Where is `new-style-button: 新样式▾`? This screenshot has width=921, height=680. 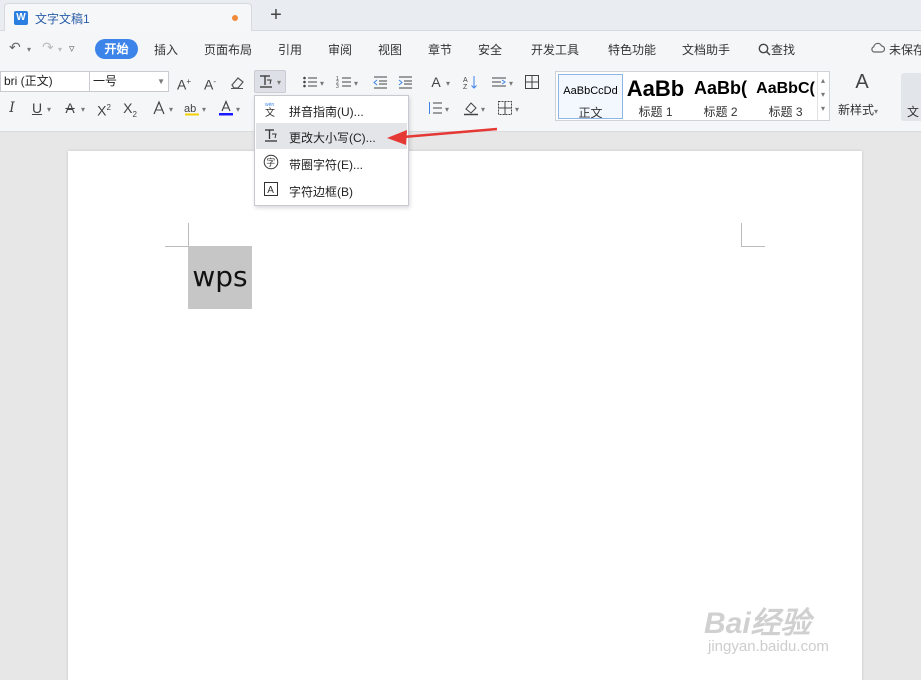
new-style-button: 新样式▾ is located at coordinates (858, 109).